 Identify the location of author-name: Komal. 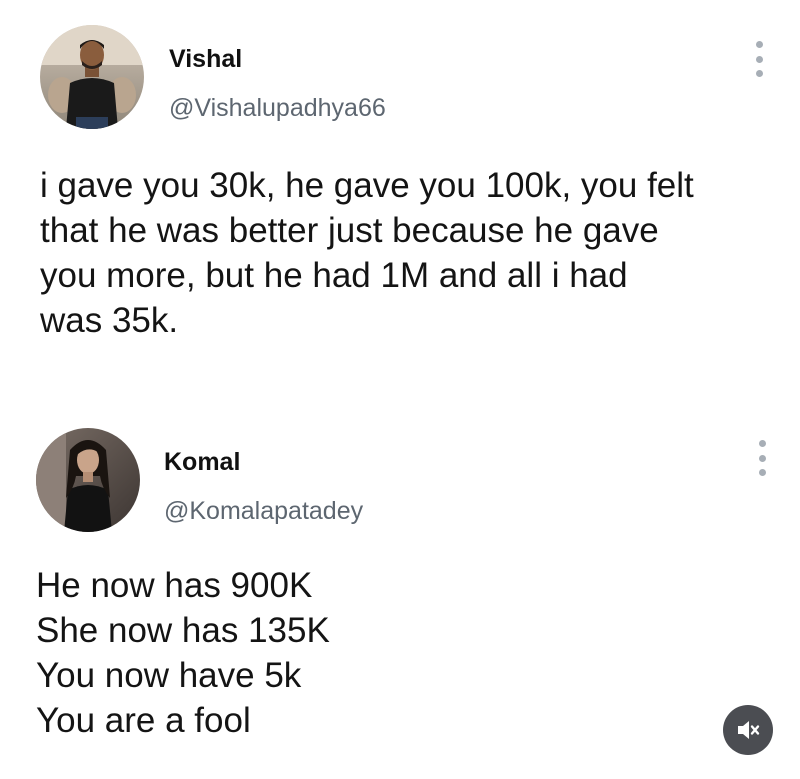
(202, 462).